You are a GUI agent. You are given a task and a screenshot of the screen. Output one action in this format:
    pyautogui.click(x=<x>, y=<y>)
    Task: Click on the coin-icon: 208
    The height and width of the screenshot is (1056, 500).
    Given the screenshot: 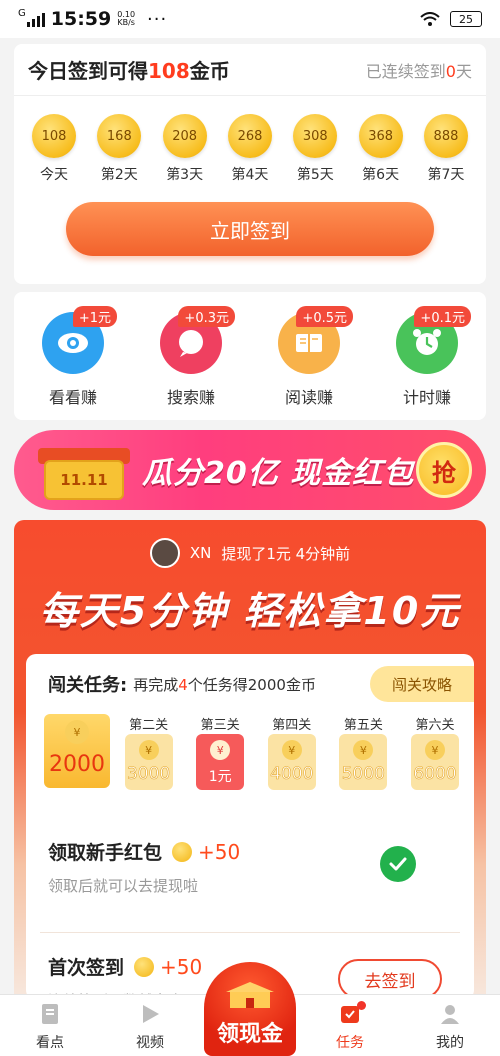 What is the action you would take?
    pyautogui.click(x=184, y=136)
    